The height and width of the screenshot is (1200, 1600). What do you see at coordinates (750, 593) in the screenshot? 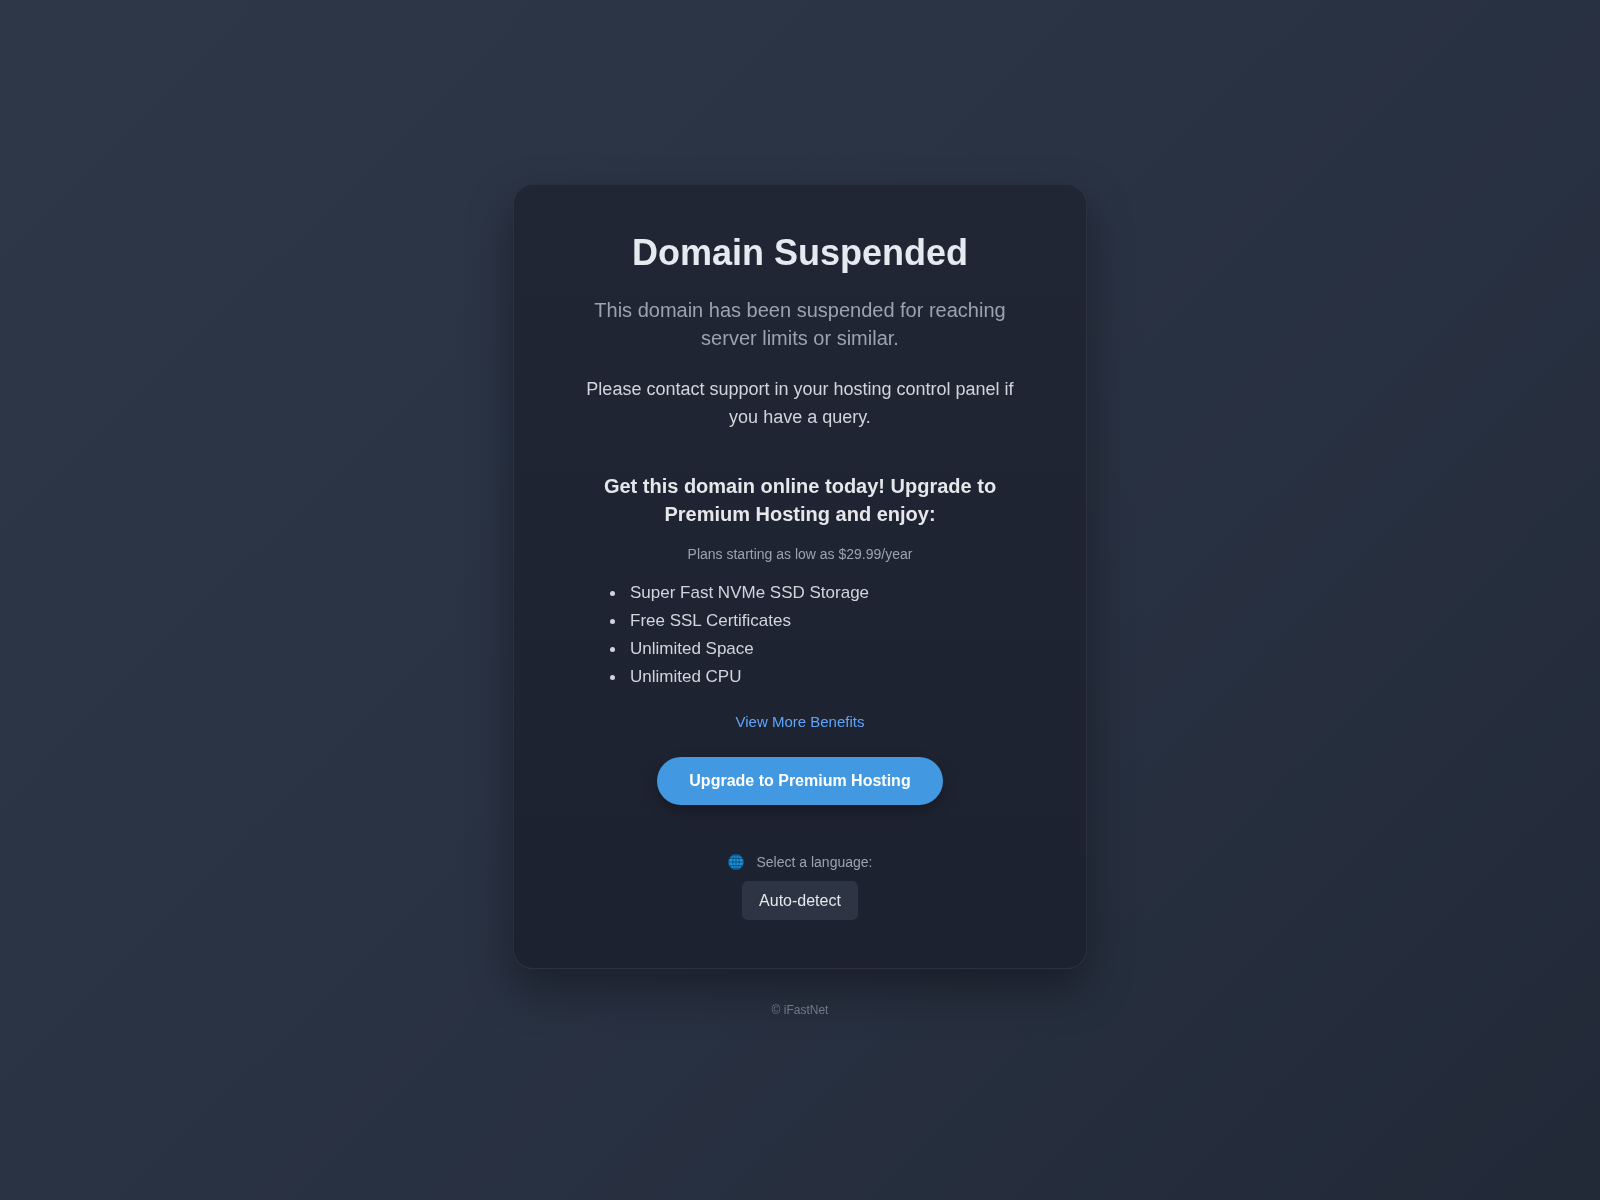
I see `benefit-item: Super Fast NVMe SSD Storage` at bounding box center [750, 593].